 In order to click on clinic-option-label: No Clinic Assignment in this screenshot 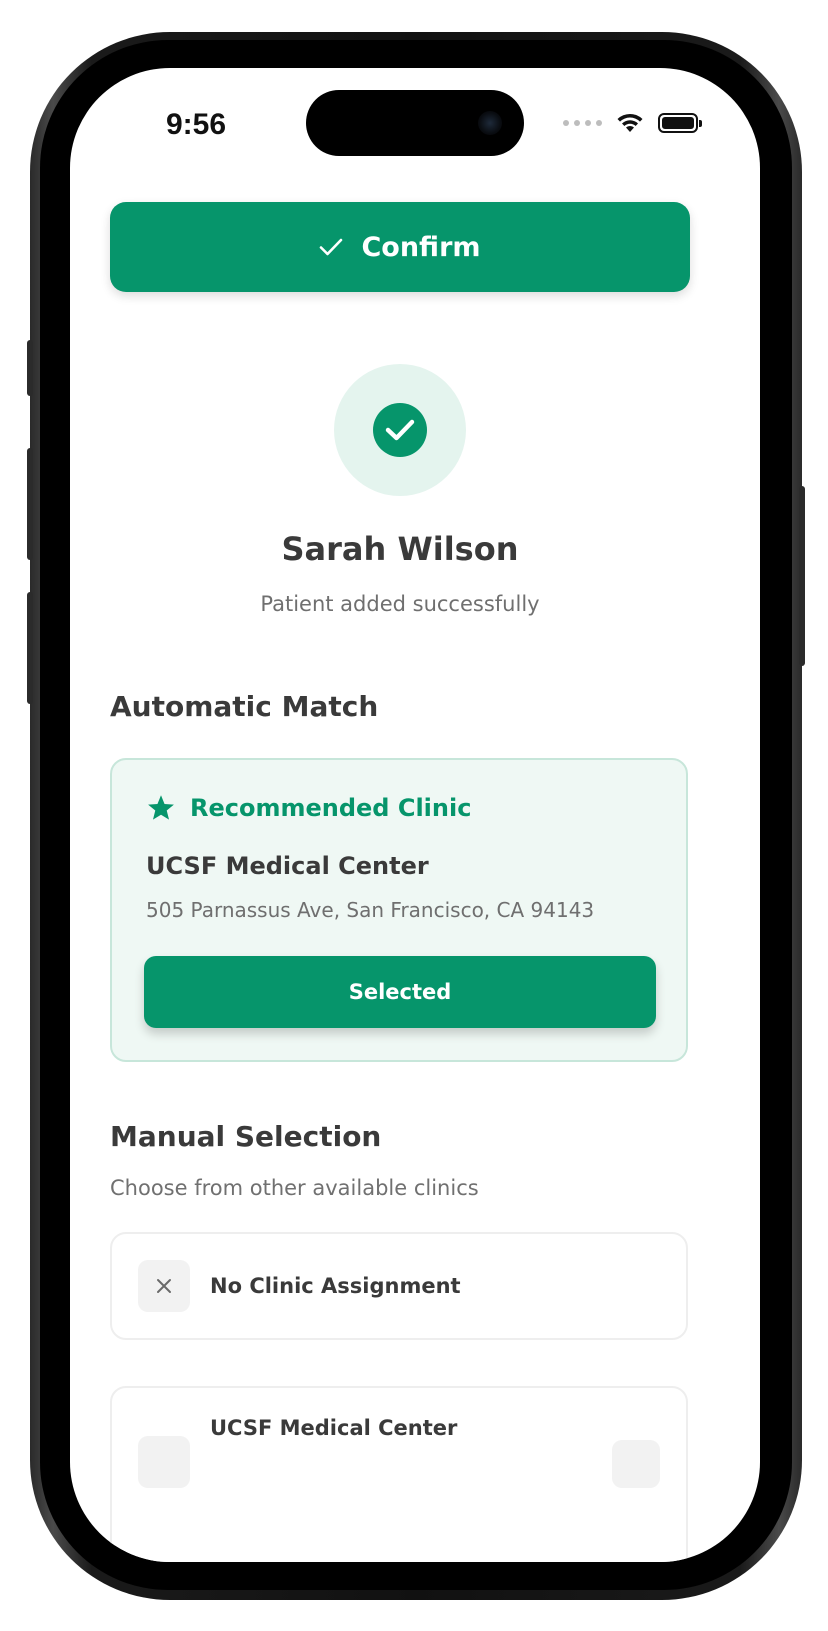, I will do `click(335, 1286)`.